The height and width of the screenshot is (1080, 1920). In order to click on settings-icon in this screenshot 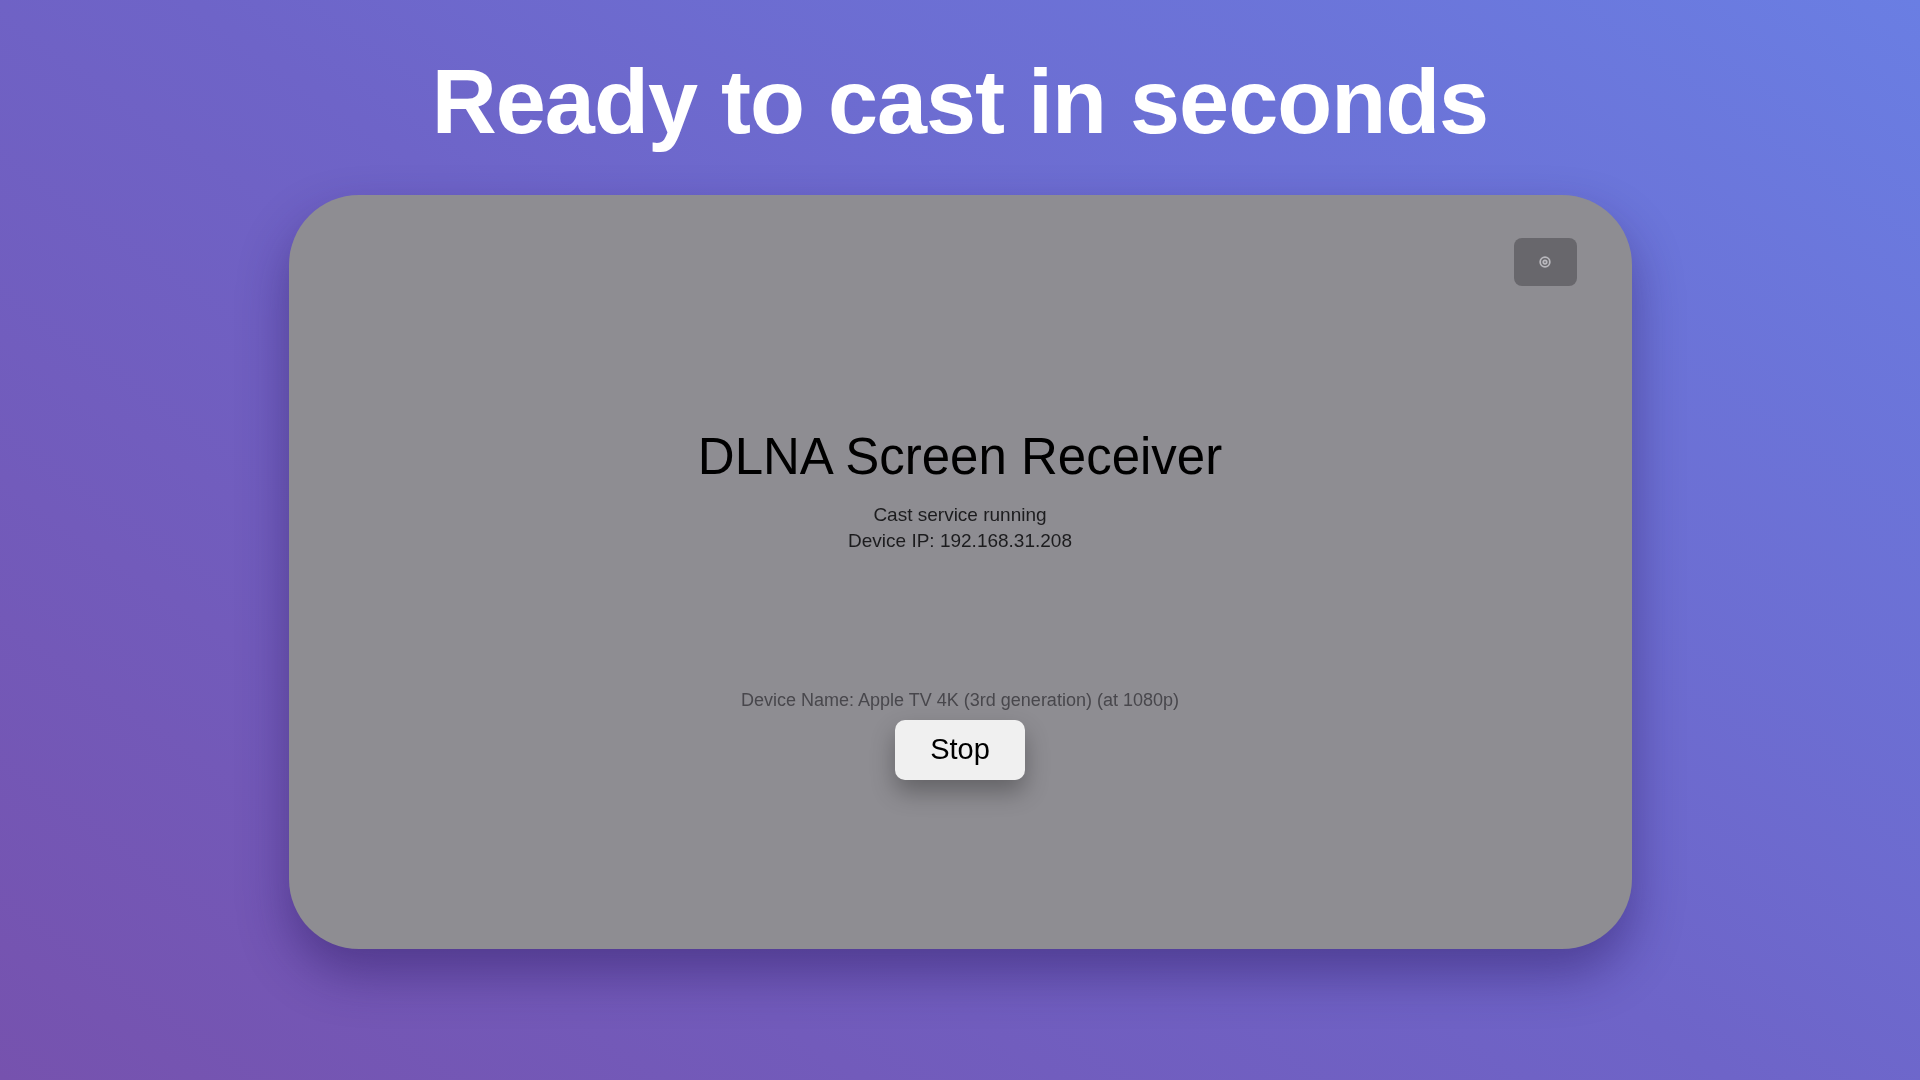, I will do `click(1545, 262)`.